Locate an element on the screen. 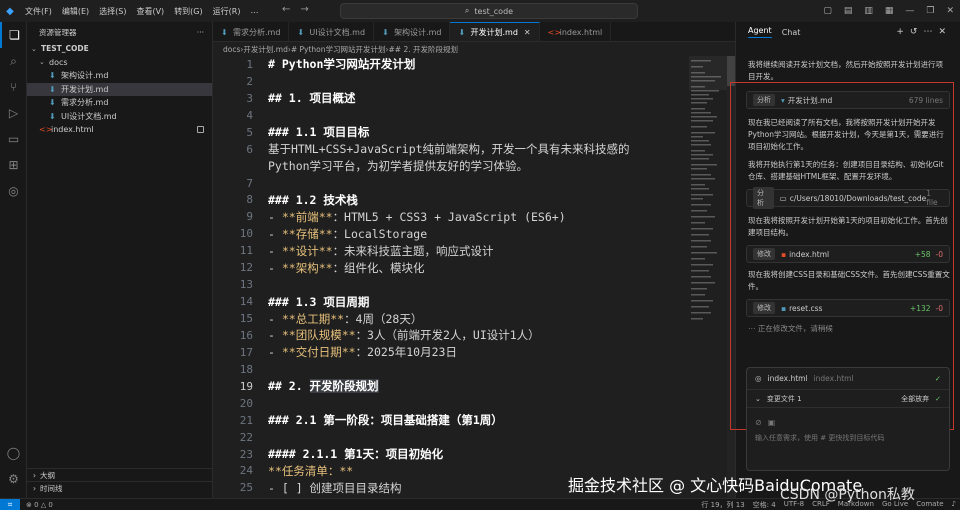 The height and width of the screenshot is (510, 960). nav-arrows: ←→ is located at coordinates (300, 9).